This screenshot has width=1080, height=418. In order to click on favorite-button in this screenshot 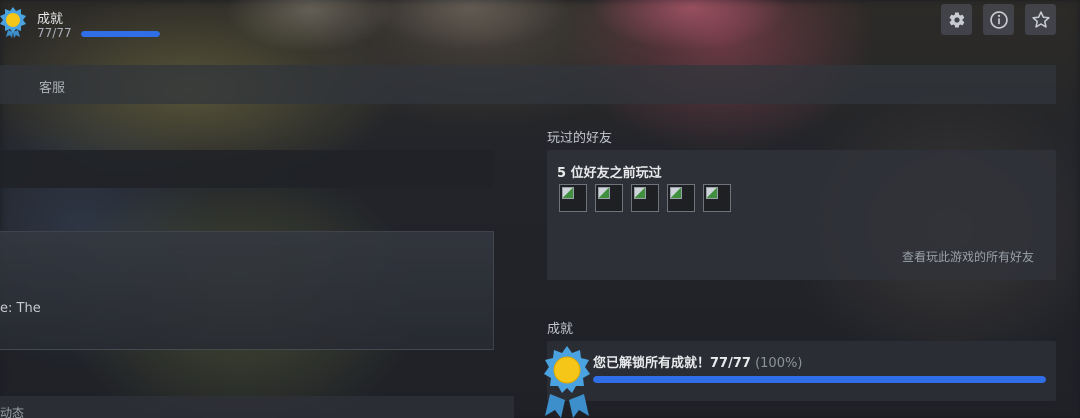, I will do `click(1040, 19)`.